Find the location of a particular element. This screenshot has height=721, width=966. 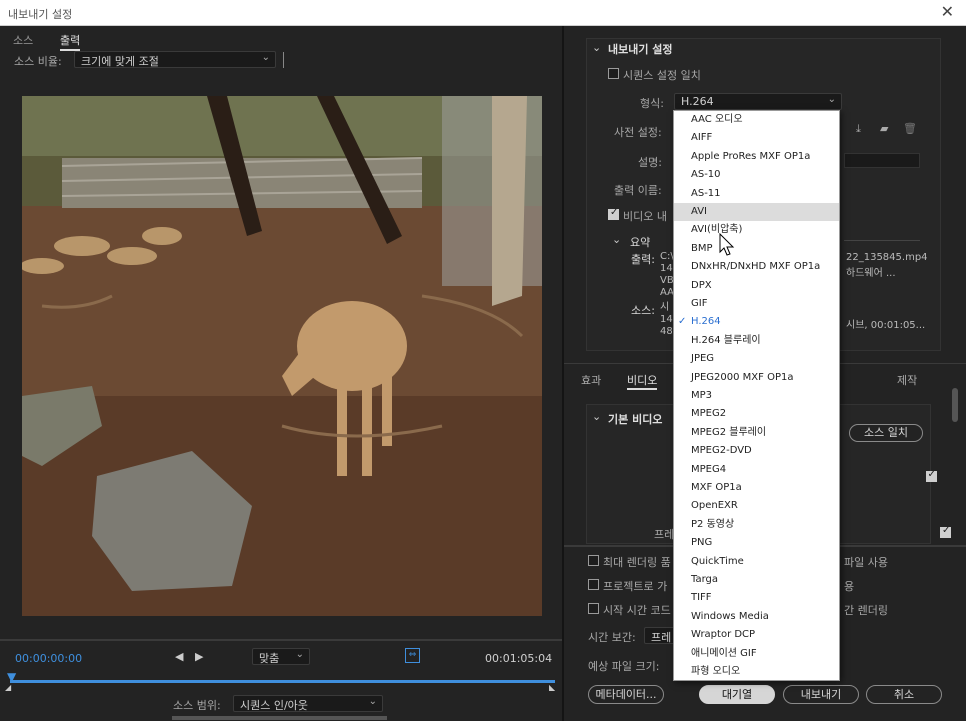

format-menu-item: MPEG2 is located at coordinates (756, 414).